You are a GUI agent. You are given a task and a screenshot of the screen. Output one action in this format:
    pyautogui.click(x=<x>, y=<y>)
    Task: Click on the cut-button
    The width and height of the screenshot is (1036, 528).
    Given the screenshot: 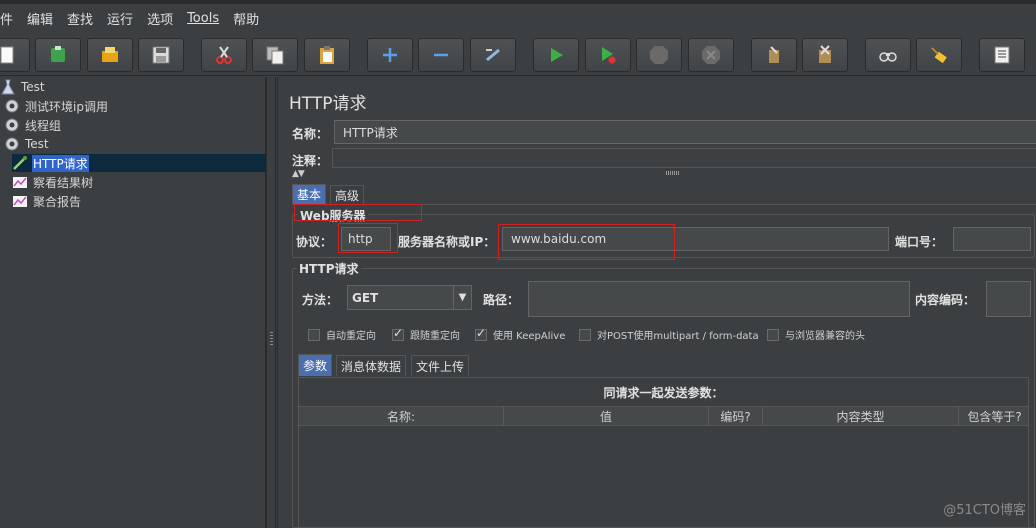 What is the action you would take?
    pyautogui.click(x=224, y=55)
    